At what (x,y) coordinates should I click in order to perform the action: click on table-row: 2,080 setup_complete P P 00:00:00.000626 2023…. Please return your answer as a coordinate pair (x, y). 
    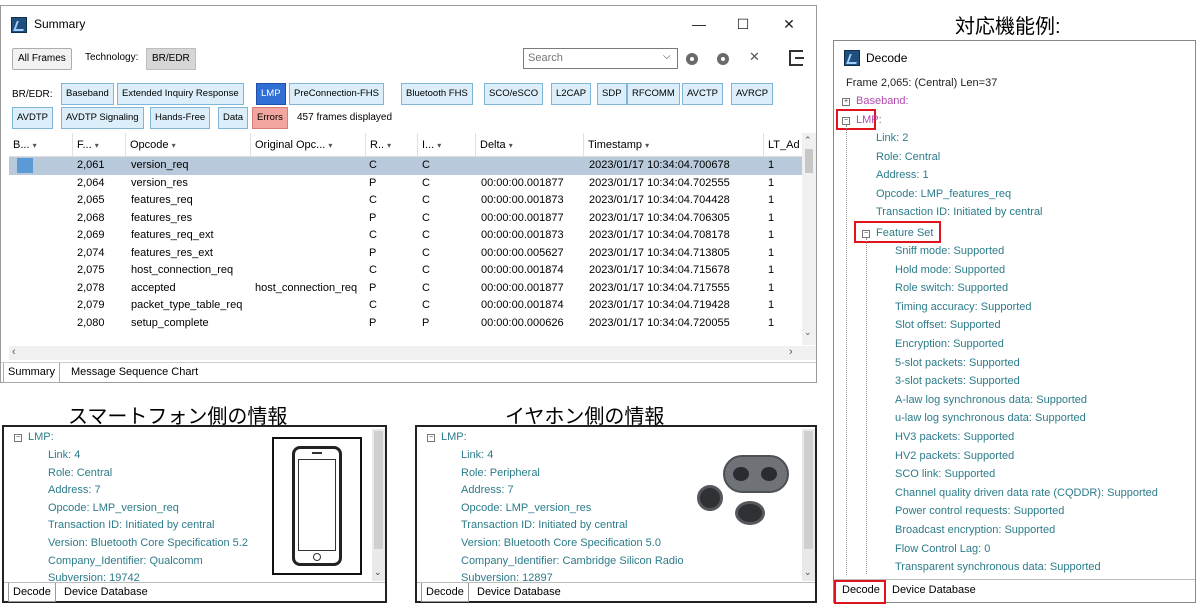
    Looking at the image, I should click on (405, 324).